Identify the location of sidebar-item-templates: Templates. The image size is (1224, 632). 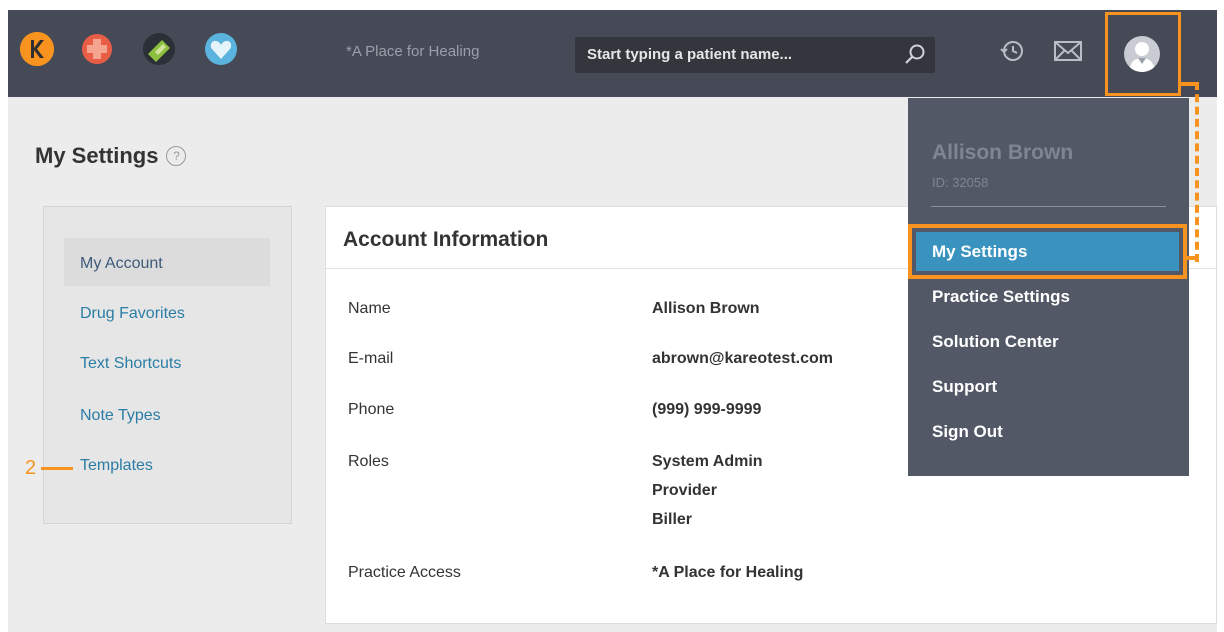
(167, 464).